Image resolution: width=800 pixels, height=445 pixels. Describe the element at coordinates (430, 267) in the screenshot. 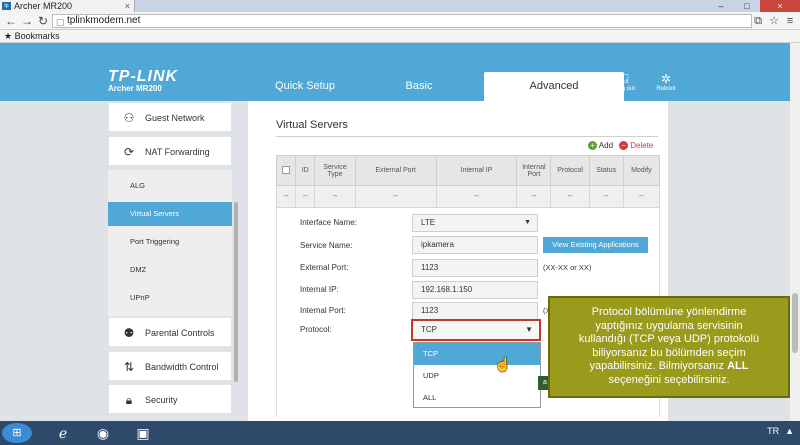

I see `external-port-value: 1123` at that location.